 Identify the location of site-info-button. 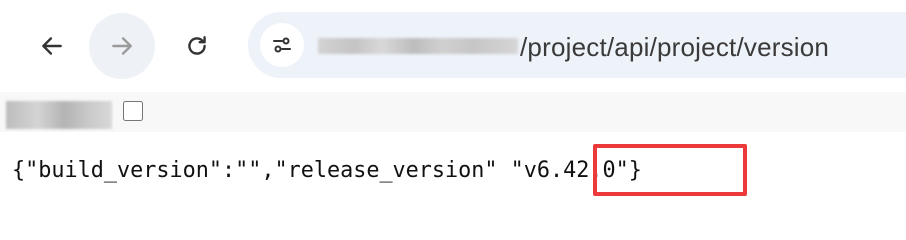
(282, 45).